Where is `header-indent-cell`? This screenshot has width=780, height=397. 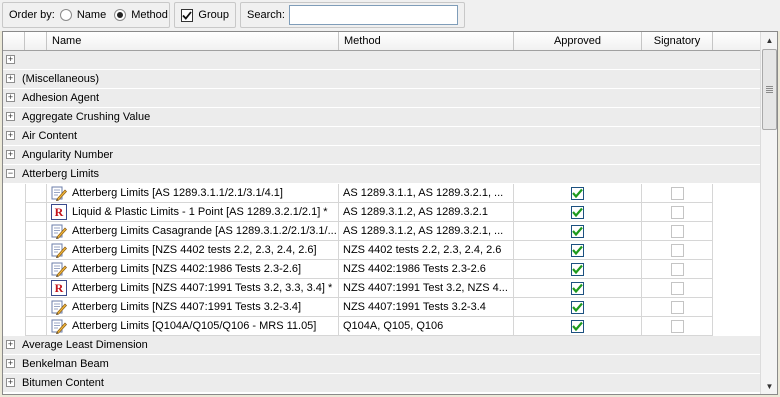 header-indent-cell is located at coordinates (14, 41).